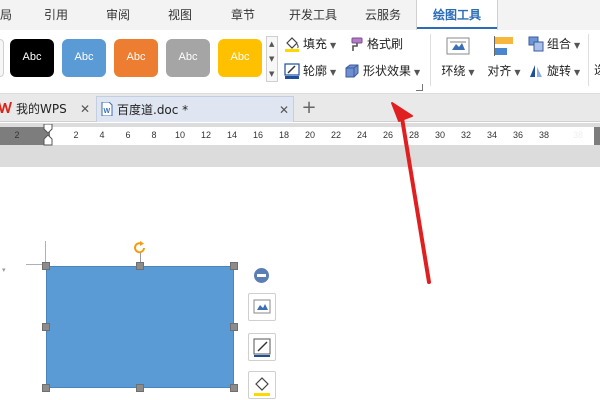  Describe the element at coordinates (262, 385) in the screenshot. I see `shape-fill-button` at that location.